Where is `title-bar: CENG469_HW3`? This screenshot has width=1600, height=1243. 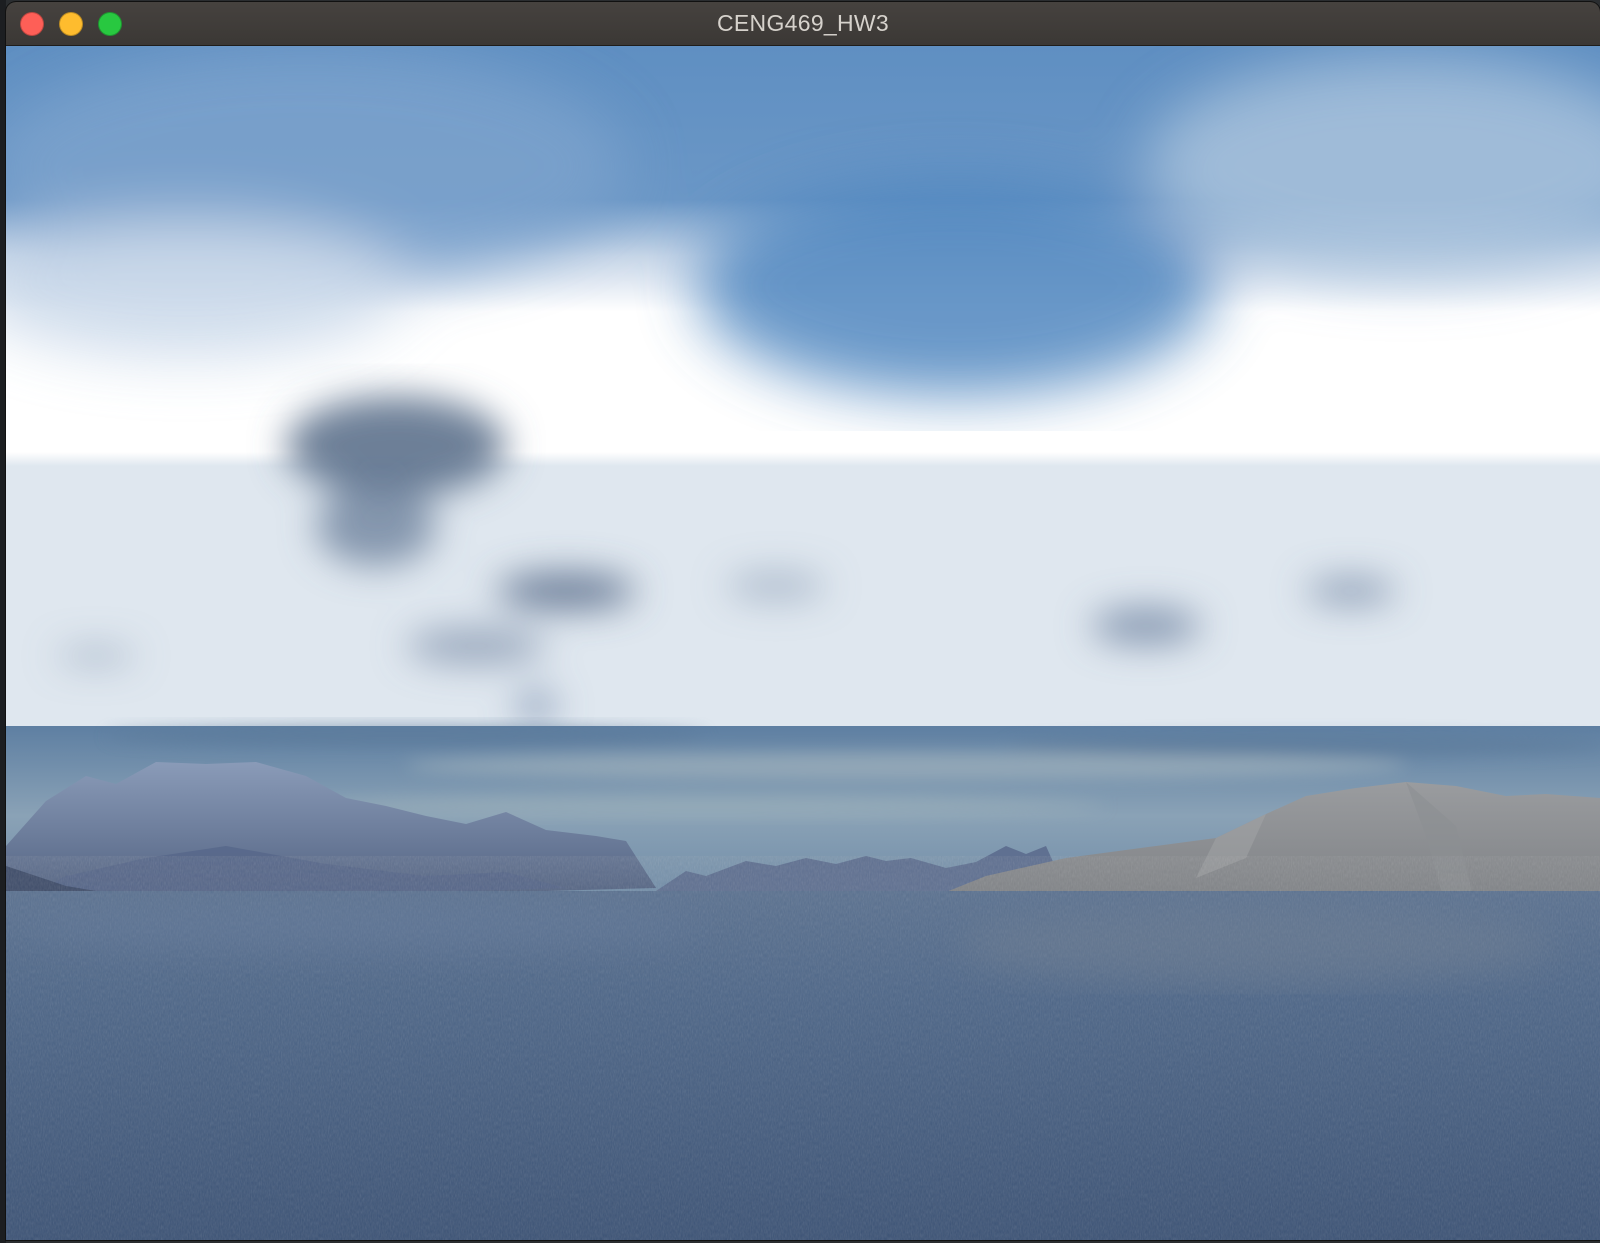
title-bar: CENG469_HW3 is located at coordinates (803, 24).